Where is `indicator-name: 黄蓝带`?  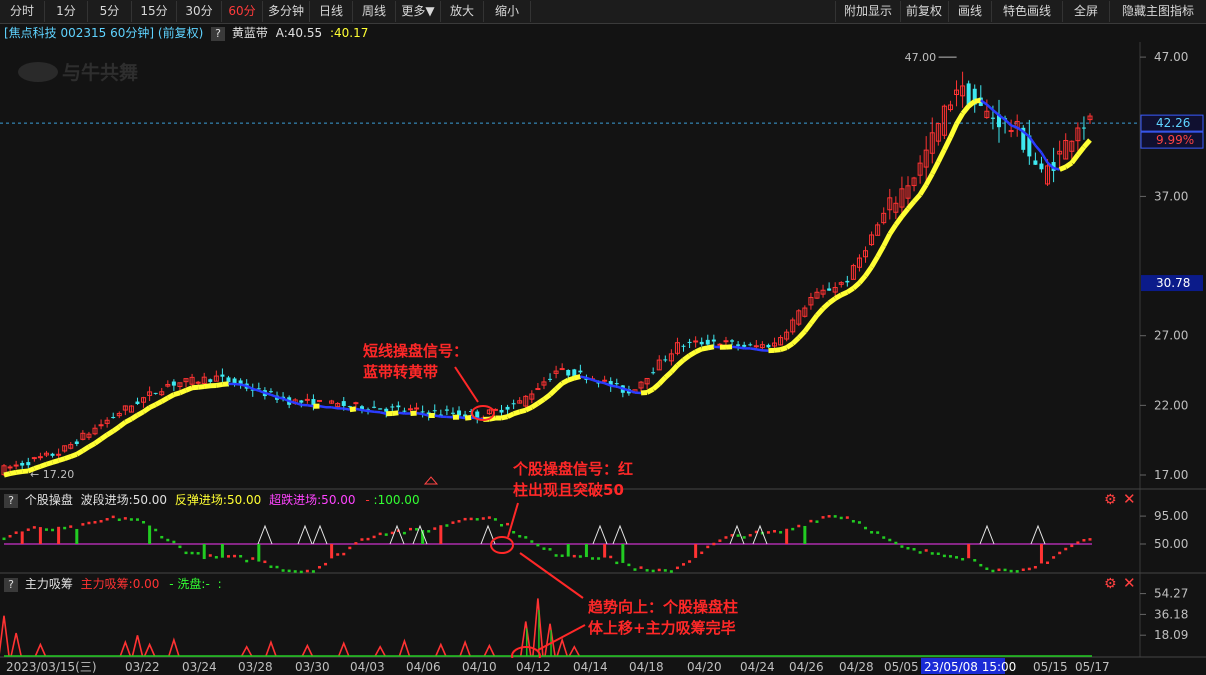
indicator-name: 黄蓝带 is located at coordinates (250, 33).